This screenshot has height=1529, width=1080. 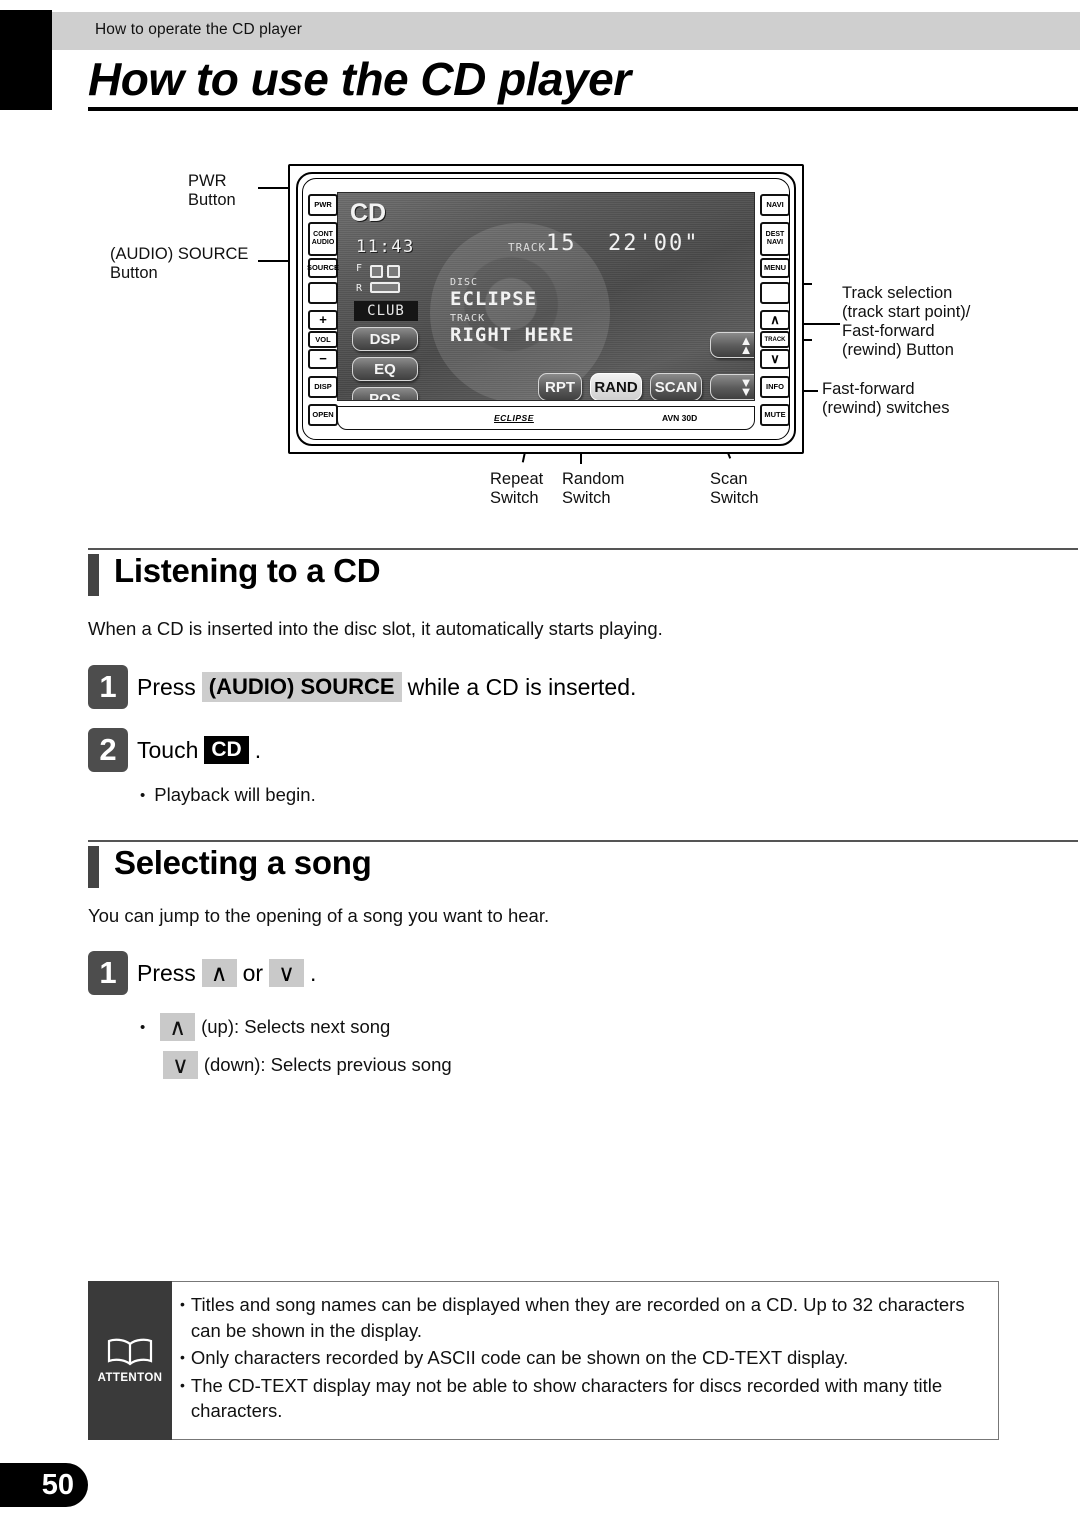 What do you see at coordinates (178, 1027) in the screenshot?
I see `up-arrow-icon: ∧` at bounding box center [178, 1027].